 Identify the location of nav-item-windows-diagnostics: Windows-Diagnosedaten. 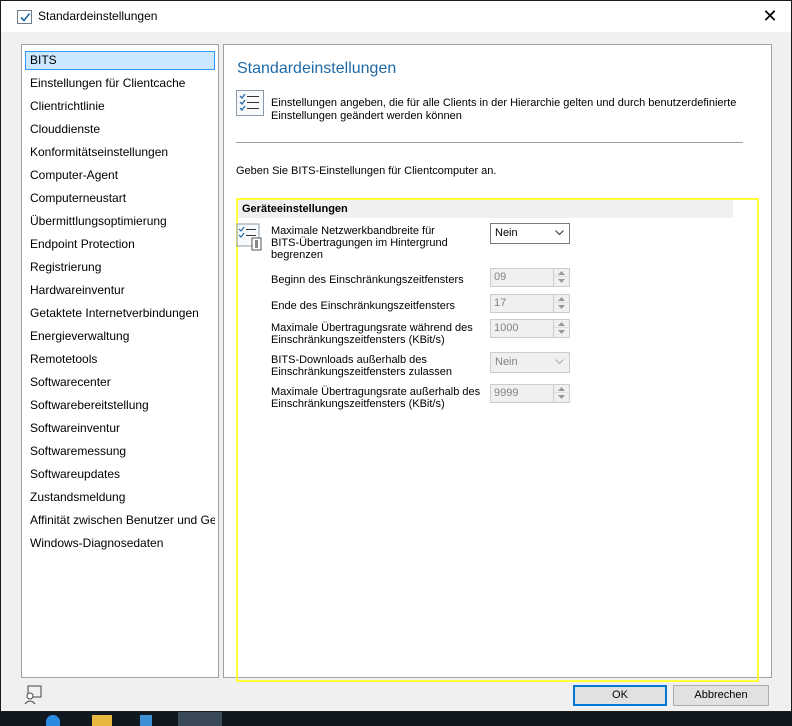
(120, 543).